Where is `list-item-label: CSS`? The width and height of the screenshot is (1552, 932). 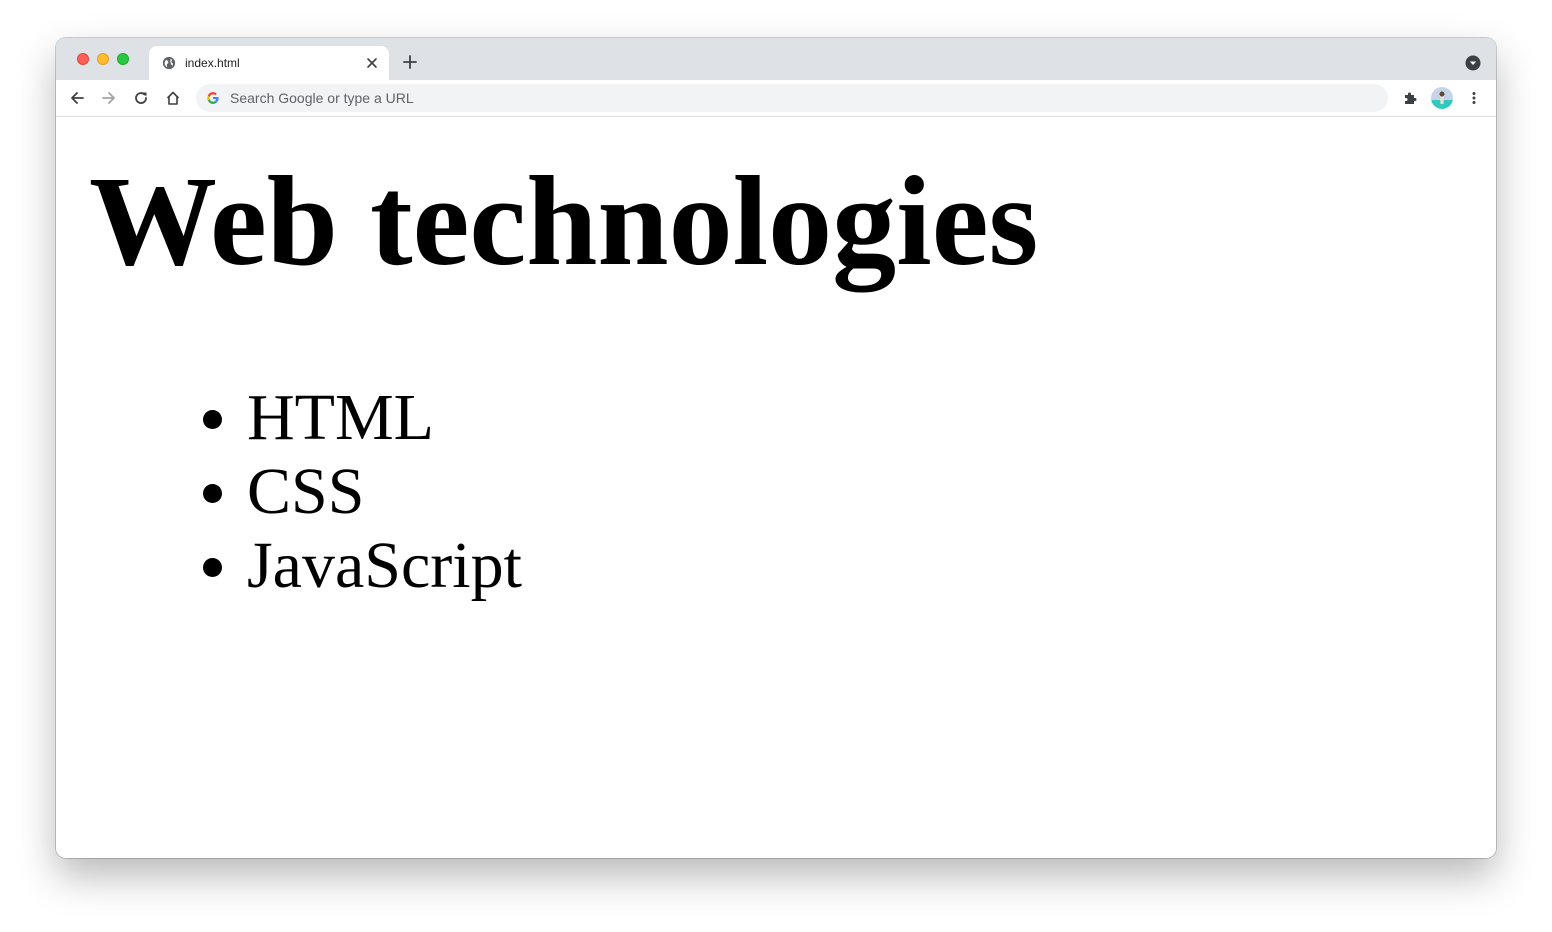 list-item-label: CSS is located at coordinates (306, 491).